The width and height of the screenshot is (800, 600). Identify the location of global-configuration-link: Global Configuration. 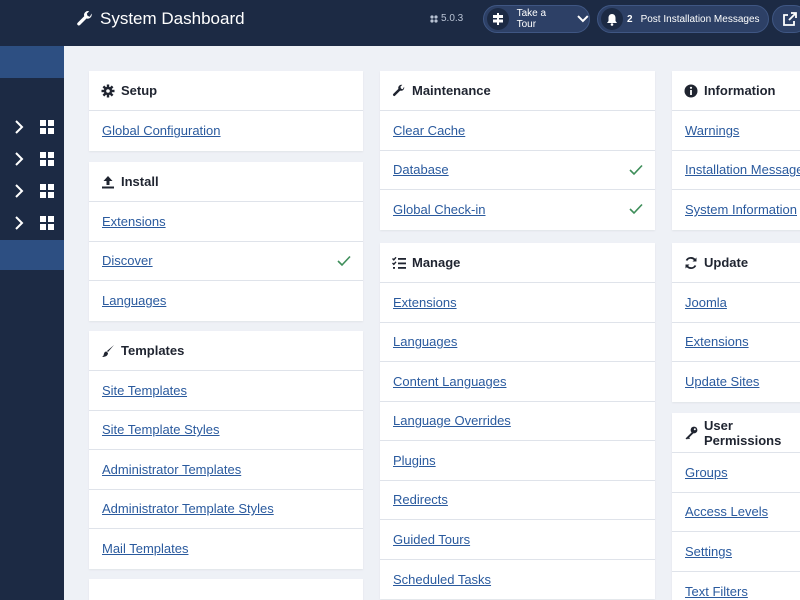
(161, 130).